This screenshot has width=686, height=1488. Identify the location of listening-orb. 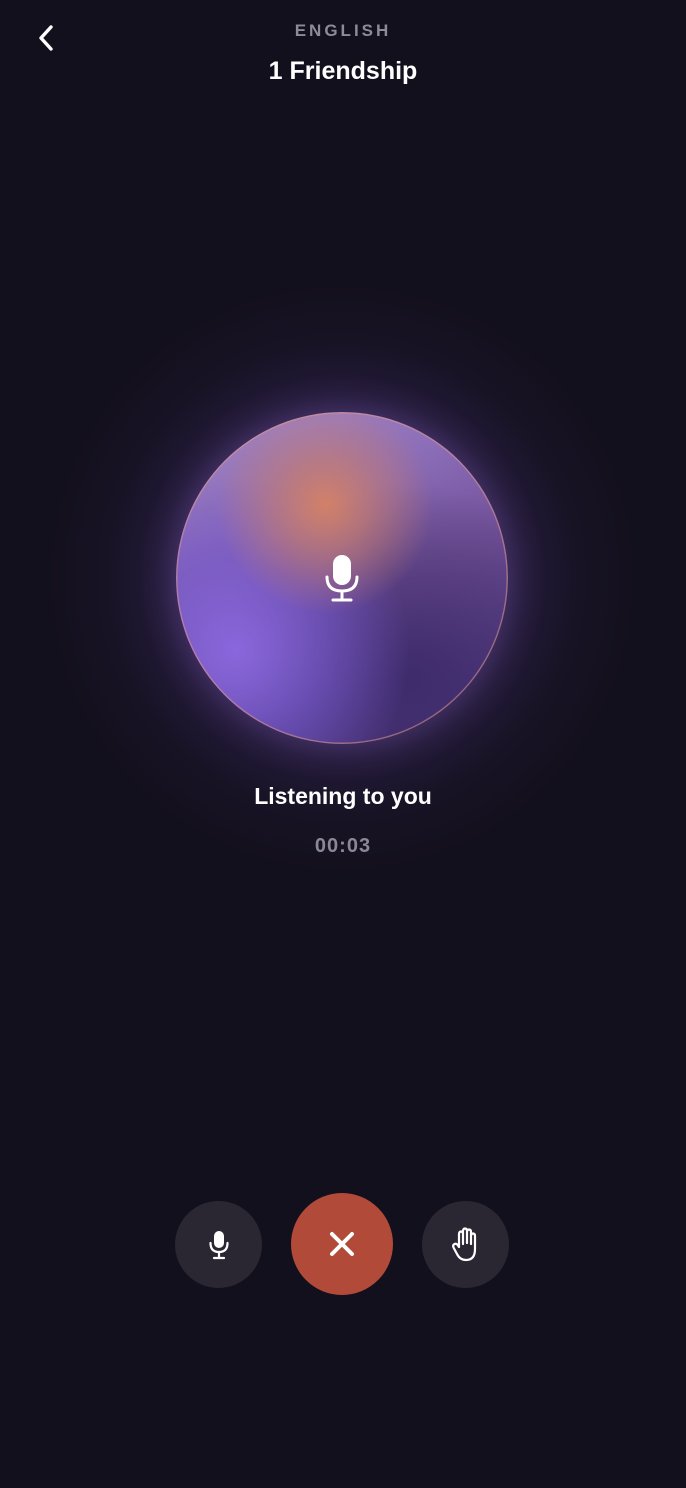
(342, 578).